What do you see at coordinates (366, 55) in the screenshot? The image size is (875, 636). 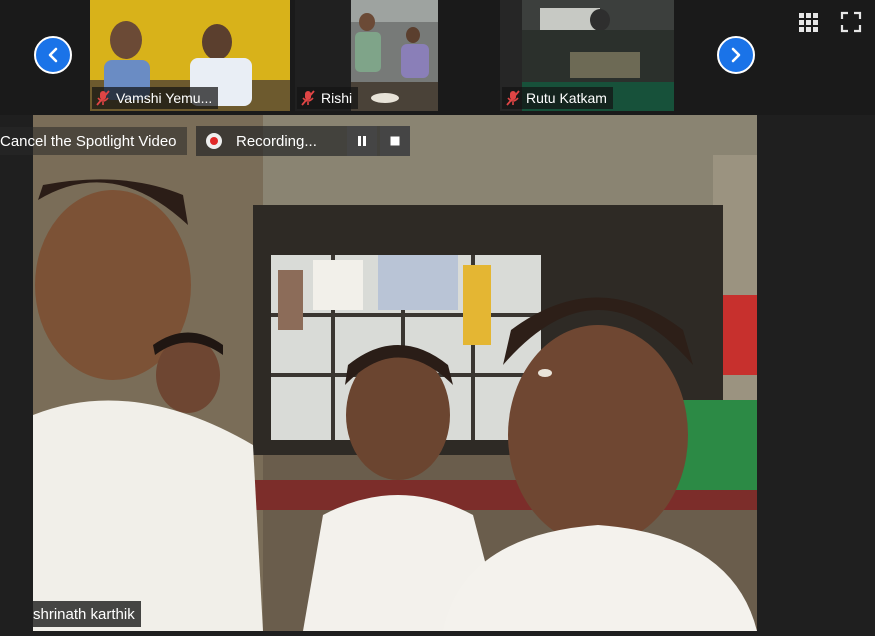 I see `participant-tile-2: Rishi` at bounding box center [366, 55].